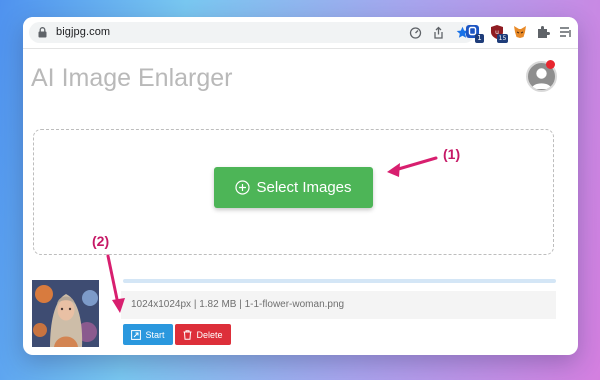  Describe the element at coordinates (118, 305) in the screenshot. I see `step2-arrowhead` at that location.